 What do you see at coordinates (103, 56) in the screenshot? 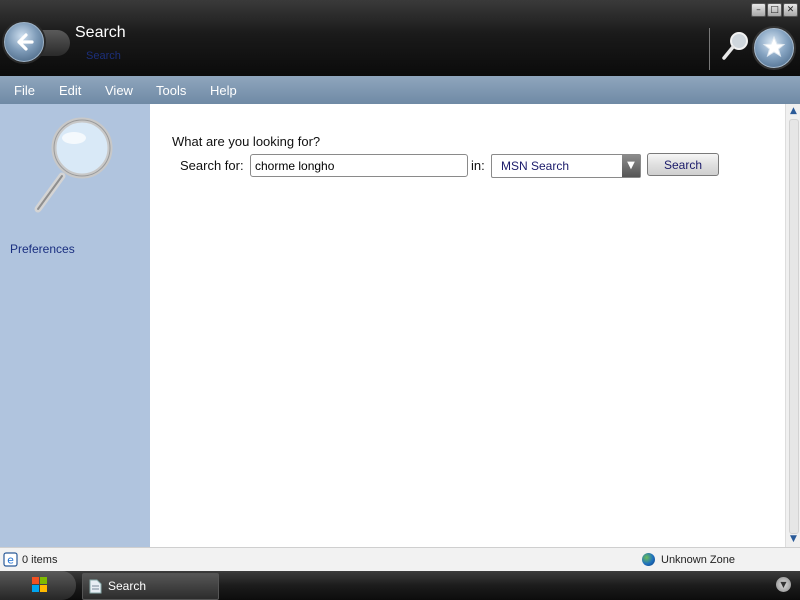
I see `window-subtitle: Search` at bounding box center [103, 56].